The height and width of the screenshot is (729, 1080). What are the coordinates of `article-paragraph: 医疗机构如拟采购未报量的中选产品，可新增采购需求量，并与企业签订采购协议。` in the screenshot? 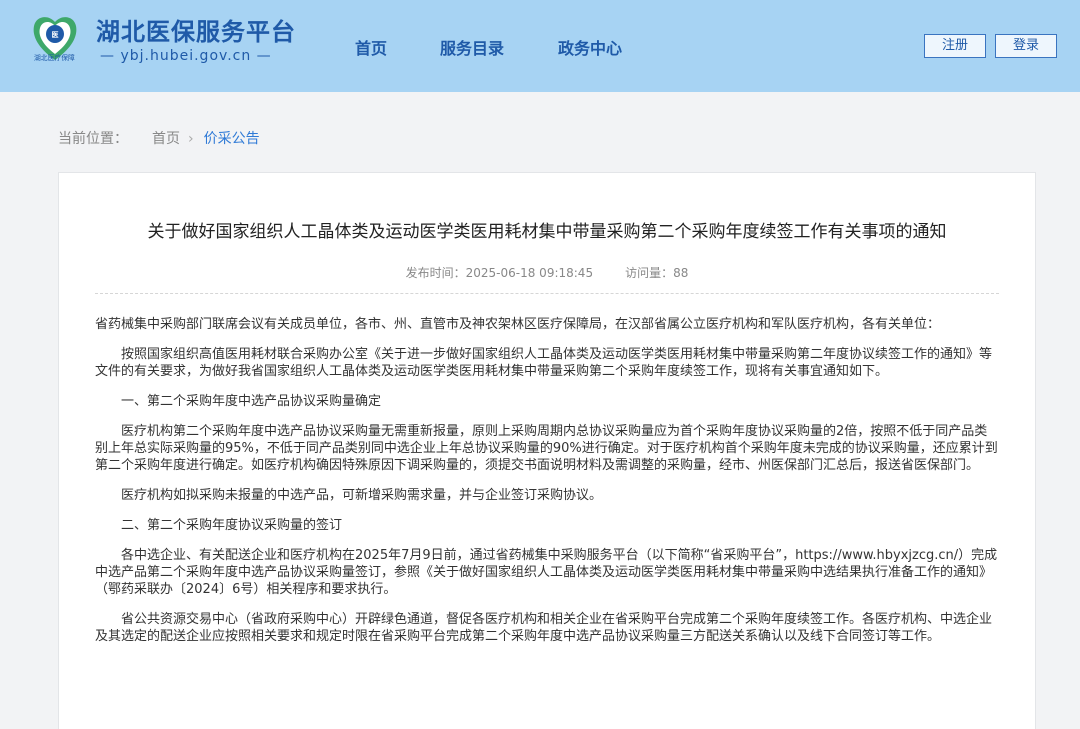 It's located at (362, 495).